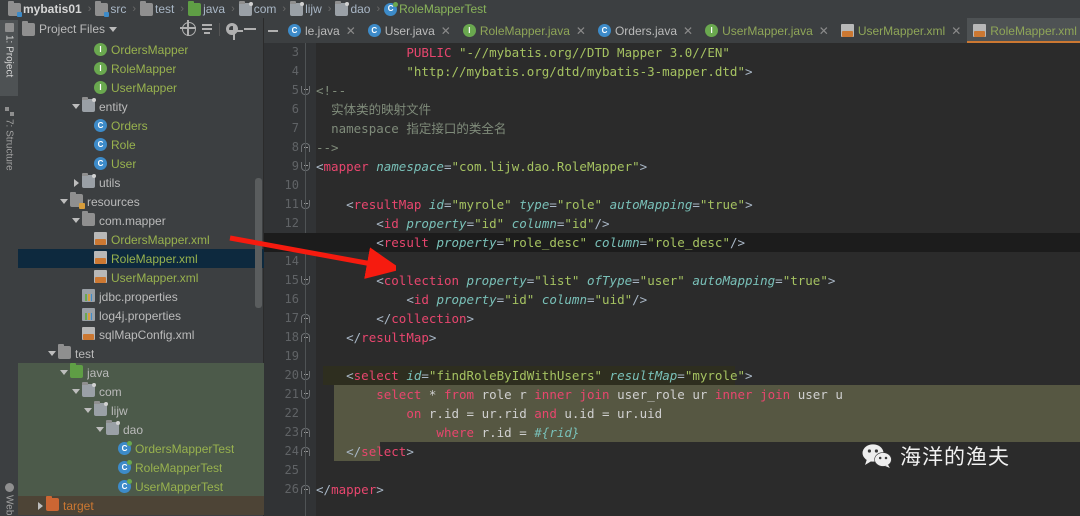  What do you see at coordinates (141, 410) in the screenshot?
I see `tree-item: lijw` at bounding box center [141, 410].